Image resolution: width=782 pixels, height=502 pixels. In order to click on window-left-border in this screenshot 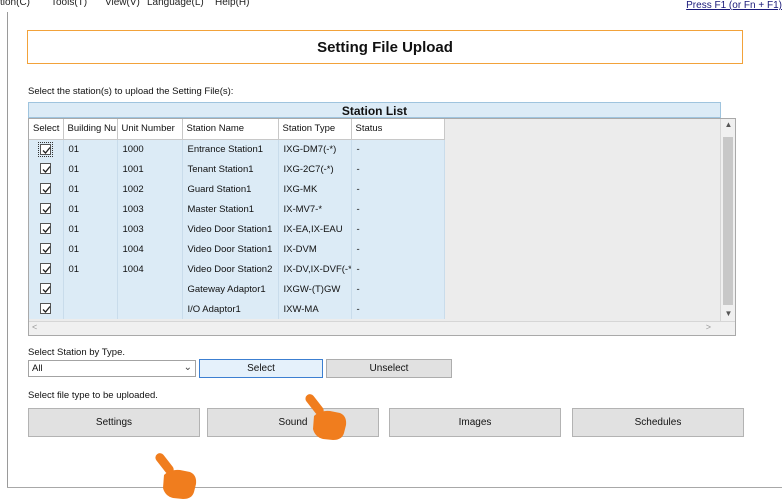, I will do `click(7, 250)`.